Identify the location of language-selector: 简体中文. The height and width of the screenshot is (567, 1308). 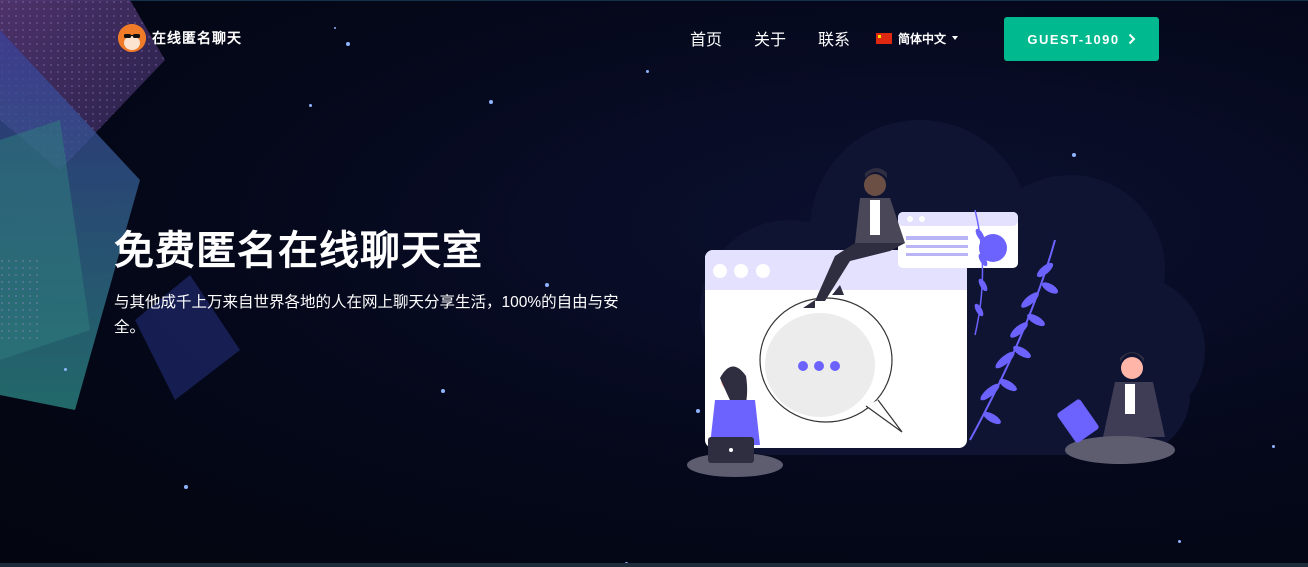
(917, 38).